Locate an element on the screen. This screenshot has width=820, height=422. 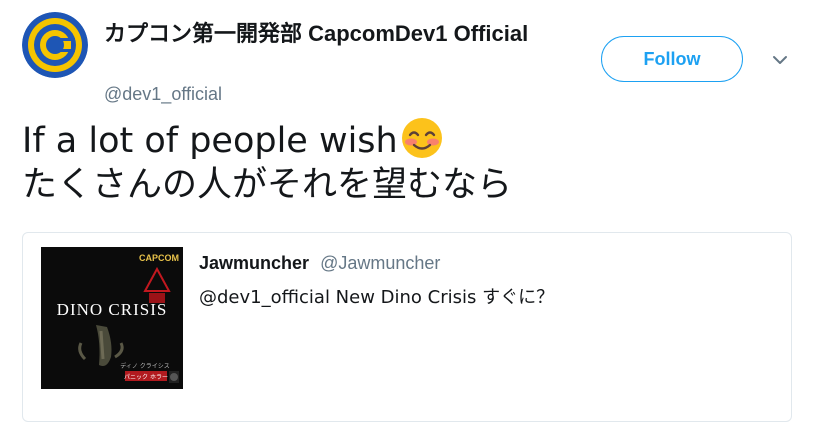
avatar is located at coordinates (55, 45).